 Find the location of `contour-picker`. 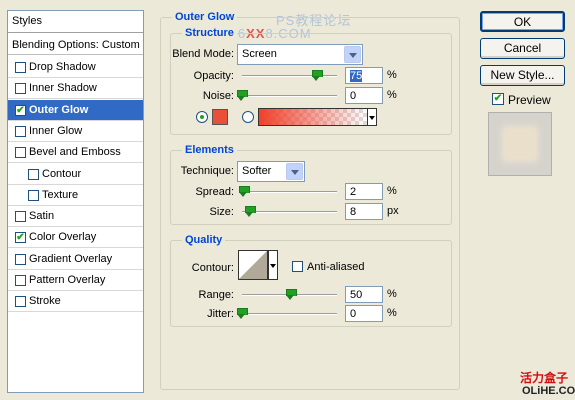

contour-picker is located at coordinates (253, 265).